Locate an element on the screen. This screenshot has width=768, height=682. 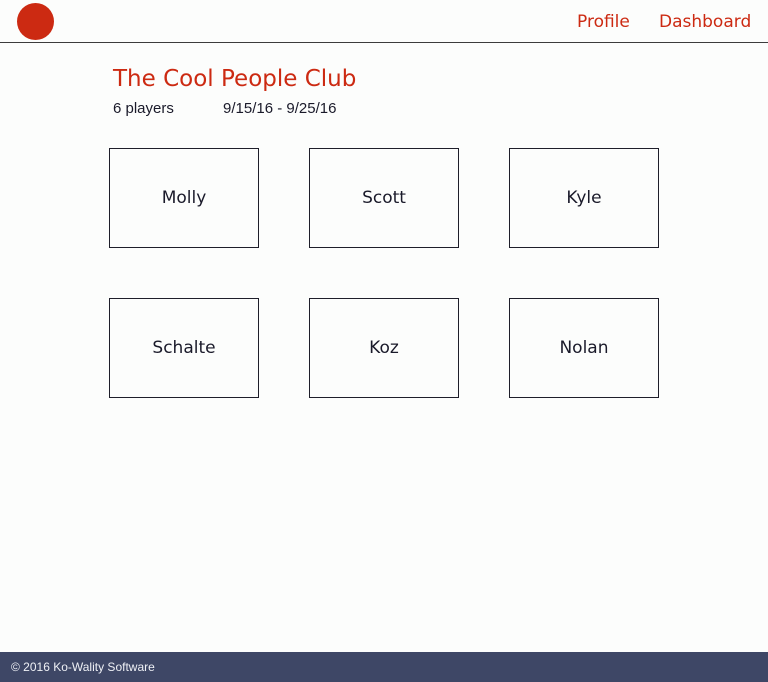
player-card-koz: Koz is located at coordinates (384, 348).